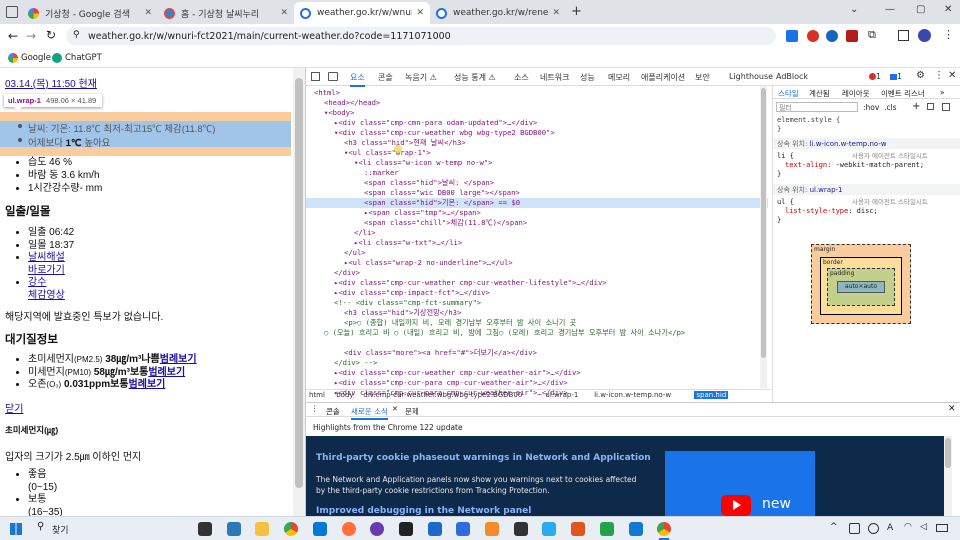  What do you see at coordinates (806, 165) in the screenshot?
I see `li-rule-prop: text-align` at bounding box center [806, 165].